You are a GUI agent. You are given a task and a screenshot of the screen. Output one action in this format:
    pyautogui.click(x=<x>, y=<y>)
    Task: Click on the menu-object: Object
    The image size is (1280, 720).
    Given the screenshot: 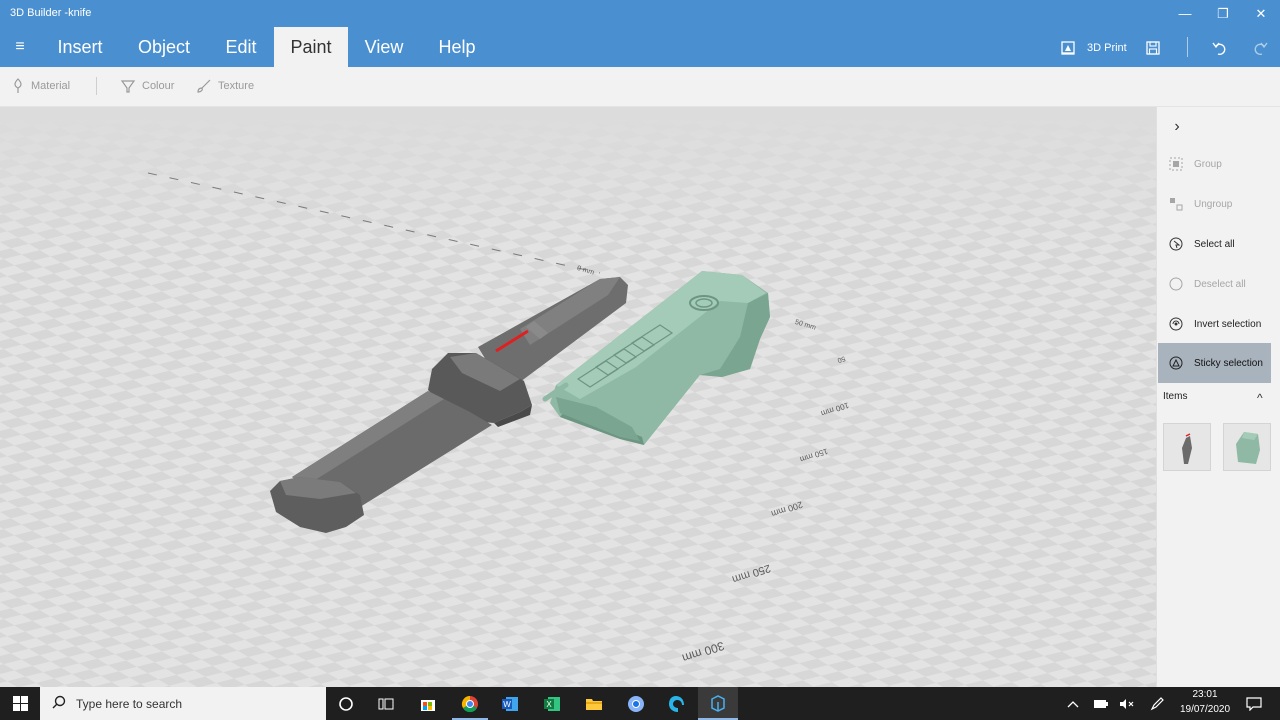 What is the action you would take?
    pyautogui.click(x=164, y=47)
    